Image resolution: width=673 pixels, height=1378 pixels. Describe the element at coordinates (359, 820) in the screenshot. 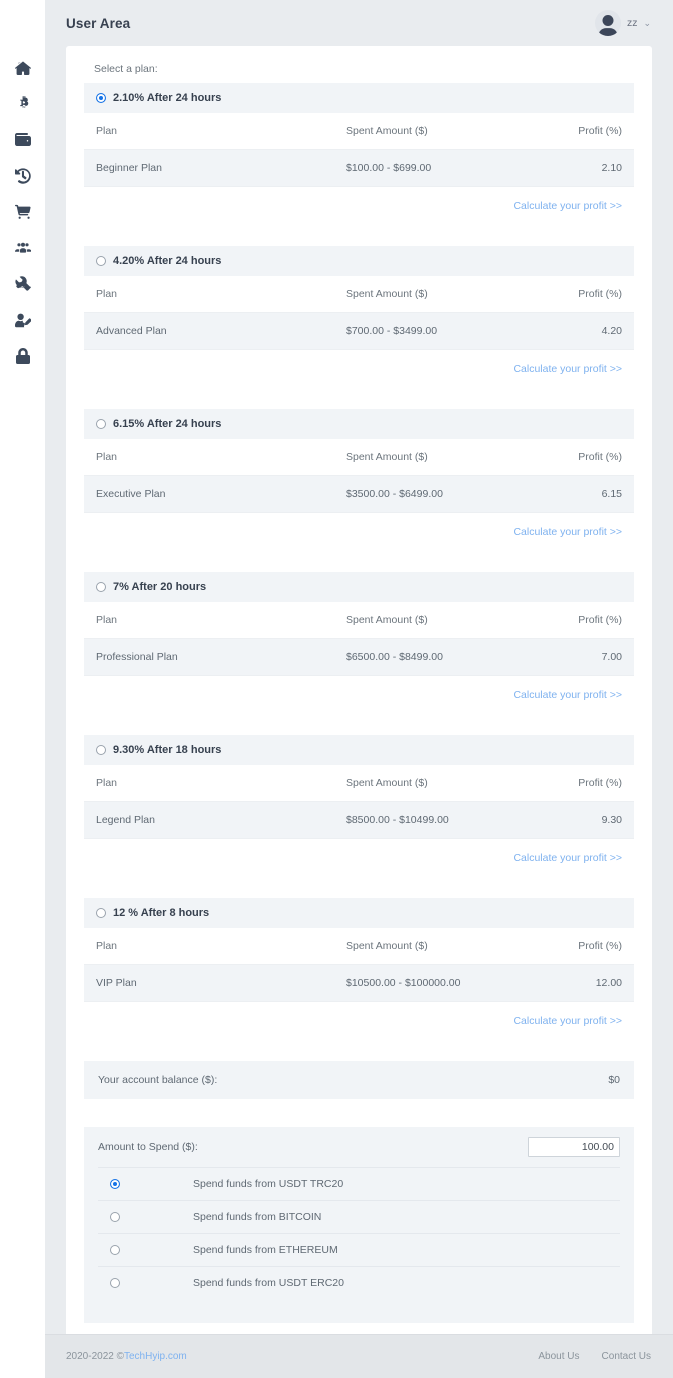

I see `table-row: Legend Plan $8500.00 - $10499.00 9.30` at that location.